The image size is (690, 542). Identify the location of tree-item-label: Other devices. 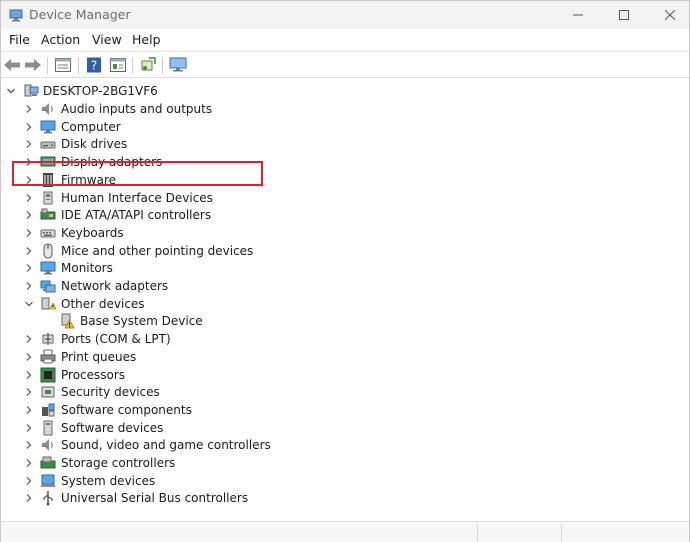
(103, 303).